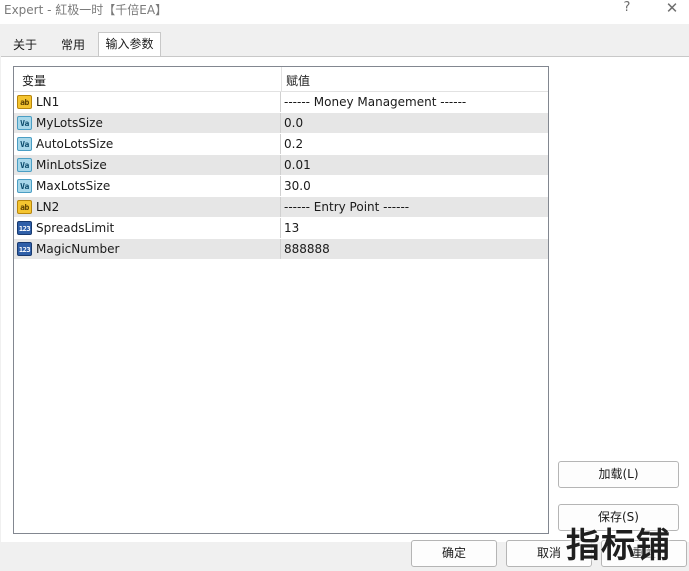 The height and width of the screenshot is (571, 689). What do you see at coordinates (34, 80) in the screenshot?
I see `column-header-variable: 变量` at bounding box center [34, 80].